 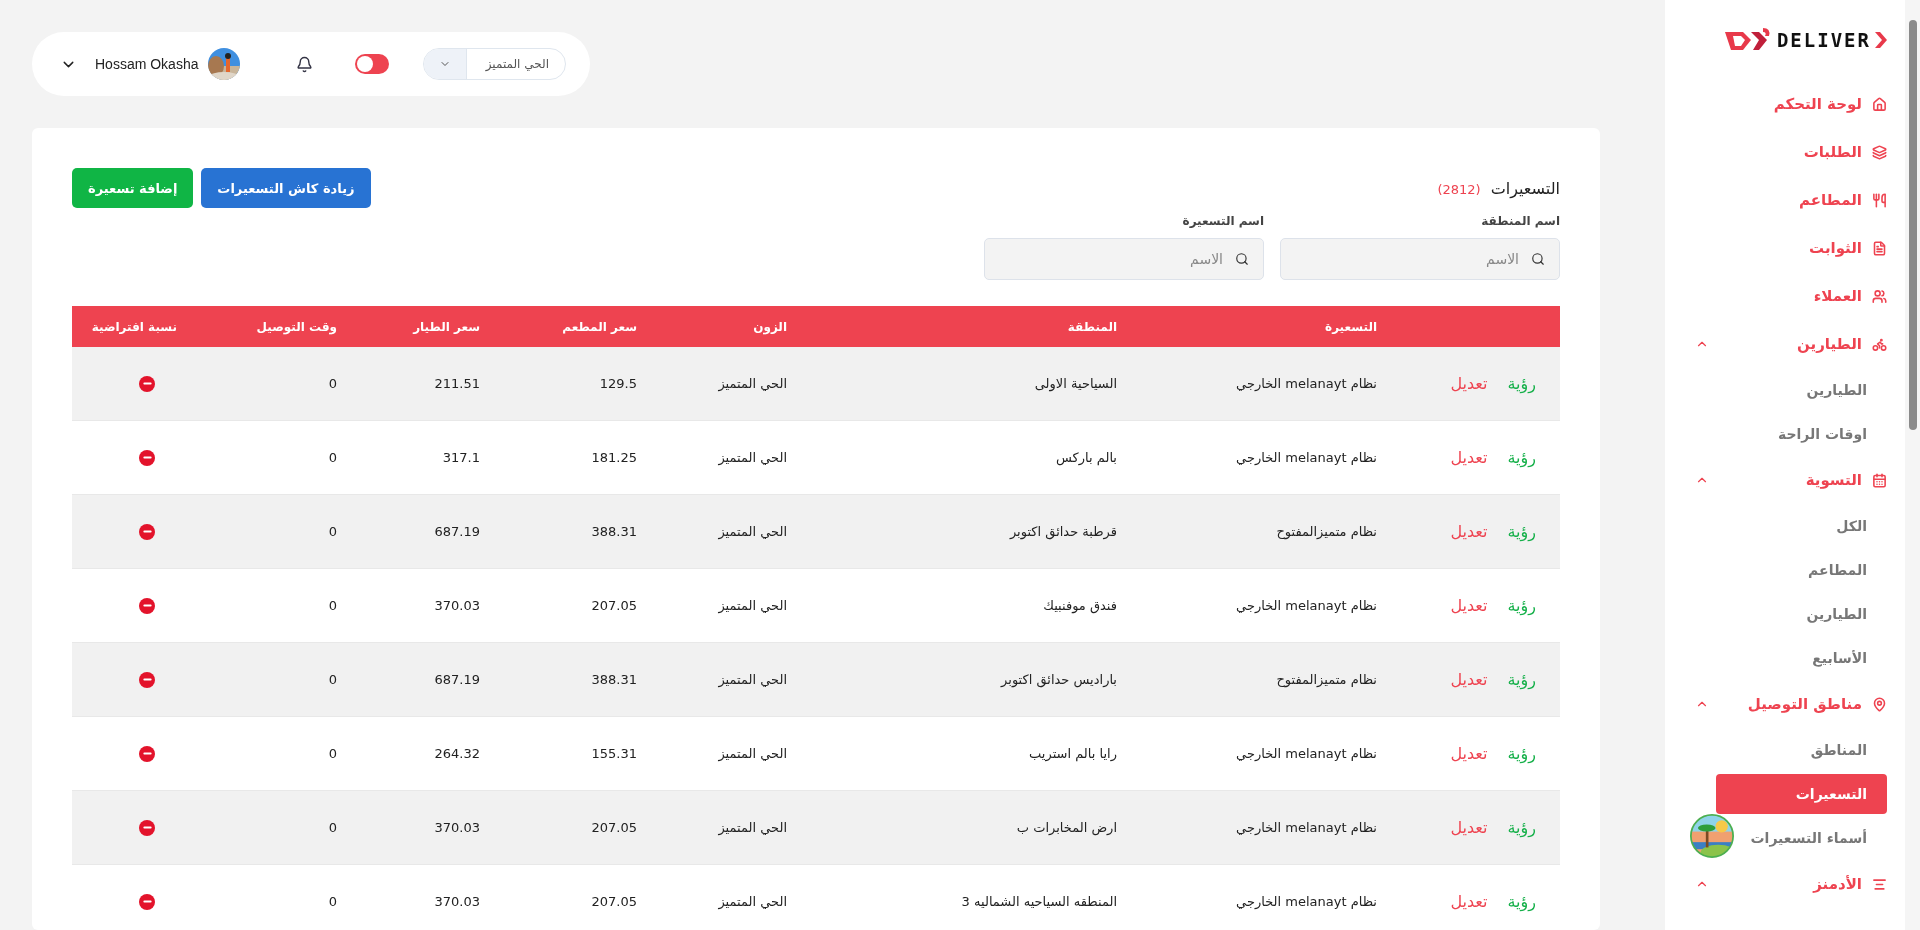 I want to click on table-cell-text: 207.05, so click(x=614, y=827).